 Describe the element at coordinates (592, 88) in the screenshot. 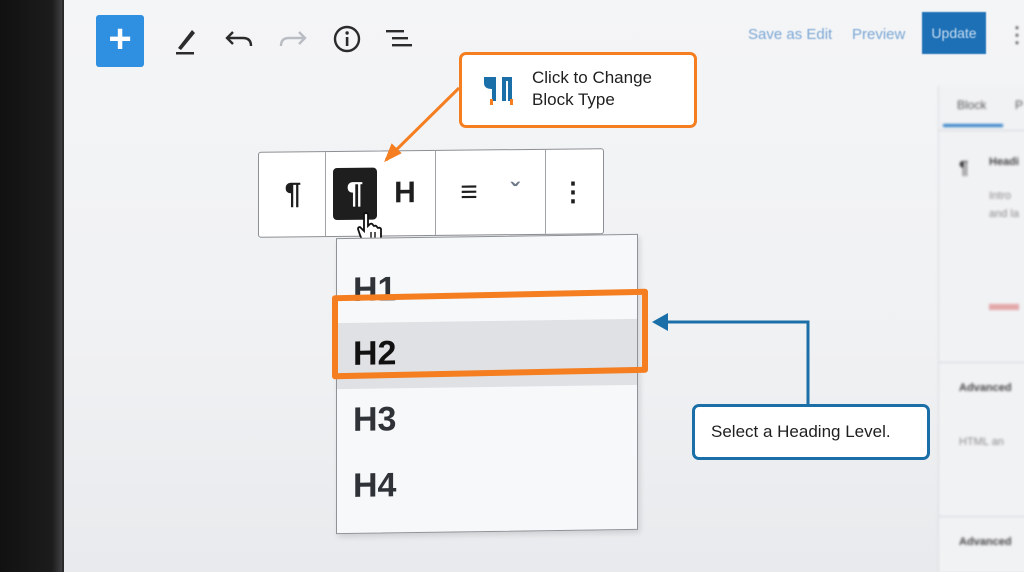

I see `callout-text: Click to Change Block Type` at that location.